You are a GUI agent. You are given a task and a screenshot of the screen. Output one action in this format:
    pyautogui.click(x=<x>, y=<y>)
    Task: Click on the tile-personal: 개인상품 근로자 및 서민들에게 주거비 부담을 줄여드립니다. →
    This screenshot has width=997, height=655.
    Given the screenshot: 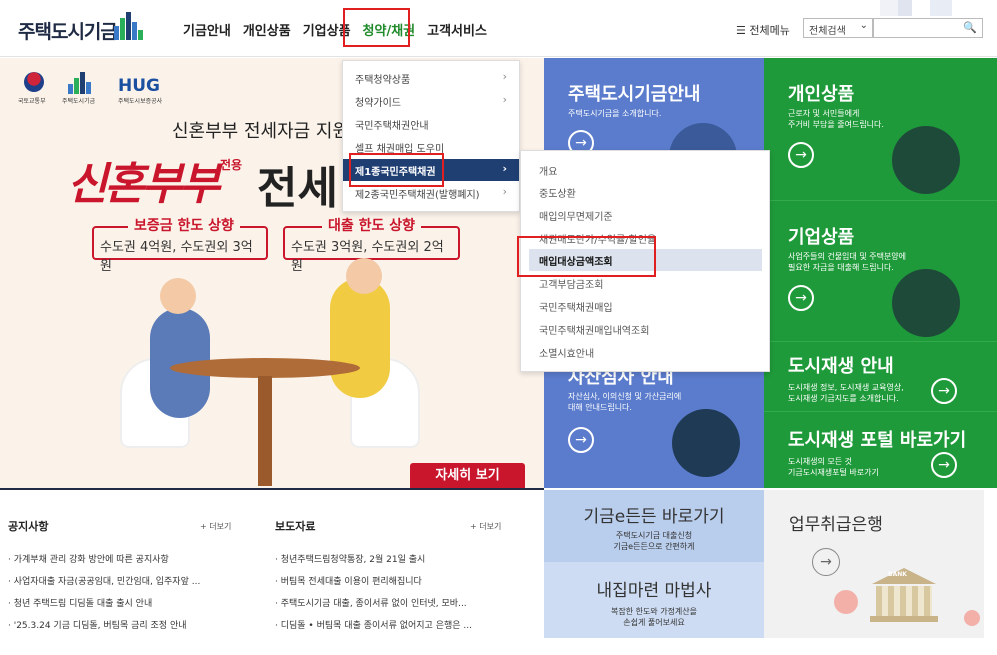 What is the action you would take?
    pyautogui.click(x=880, y=129)
    